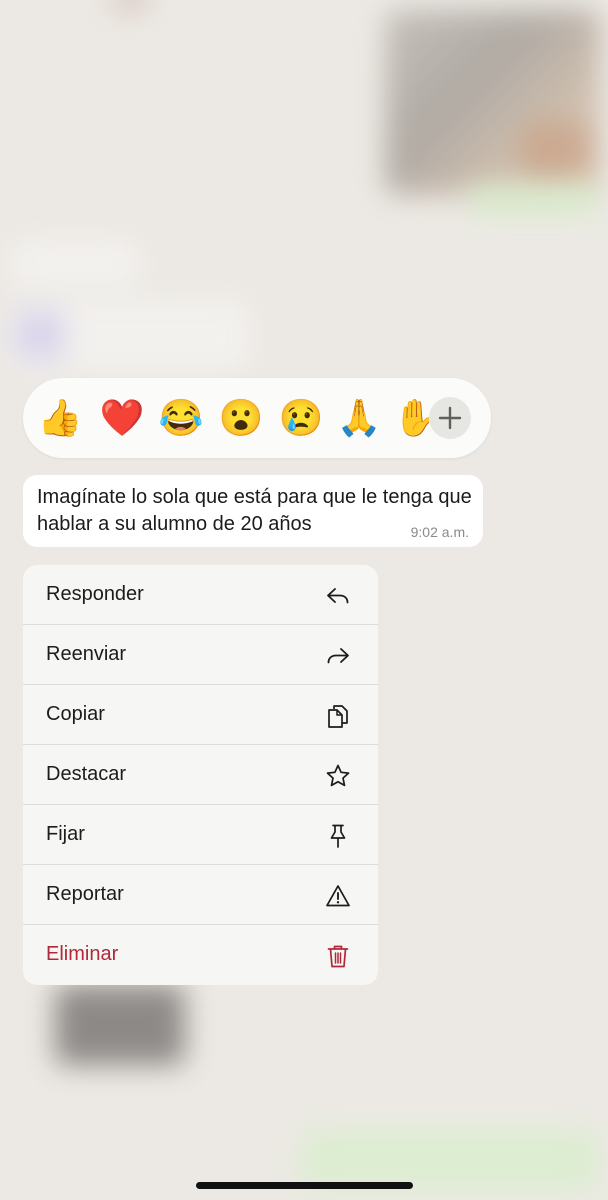  What do you see at coordinates (86, 774) in the screenshot?
I see `menu-item-label: Destacar` at bounding box center [86, 774].